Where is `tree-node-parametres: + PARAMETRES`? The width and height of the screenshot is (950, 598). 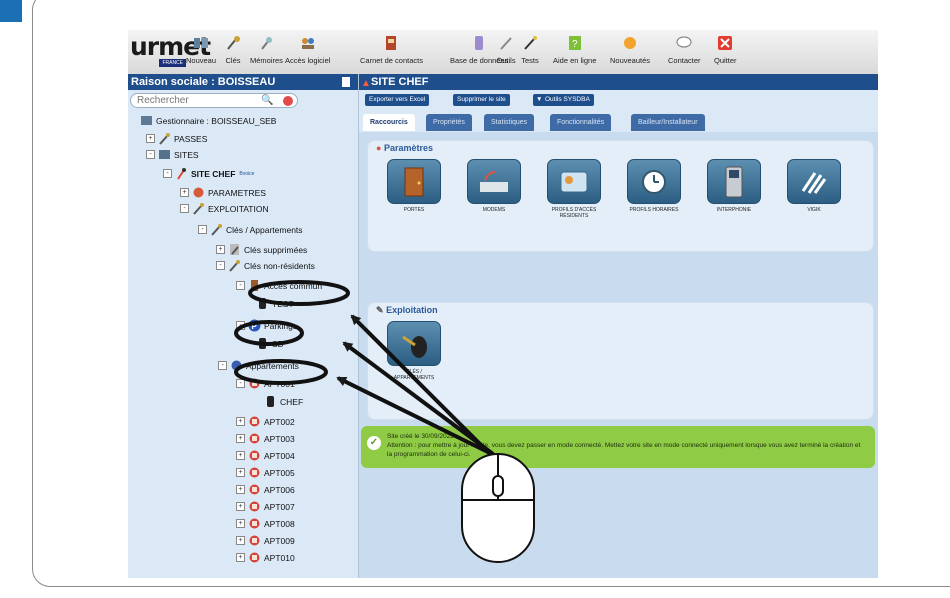 tree-node-parametres: + PARAMETRES is located at coordinates (223, 192).